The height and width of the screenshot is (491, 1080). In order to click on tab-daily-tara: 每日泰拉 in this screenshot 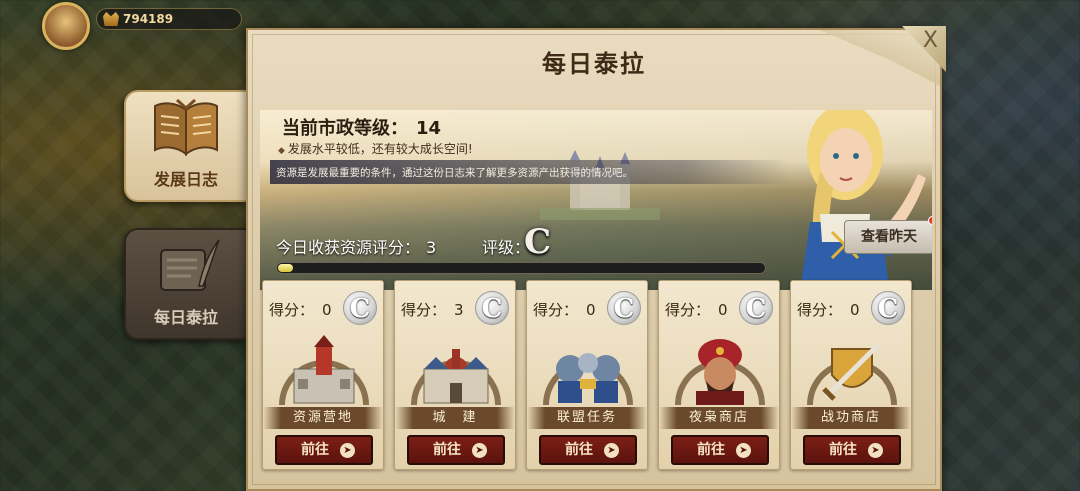, I will do `click(185, 284)`.